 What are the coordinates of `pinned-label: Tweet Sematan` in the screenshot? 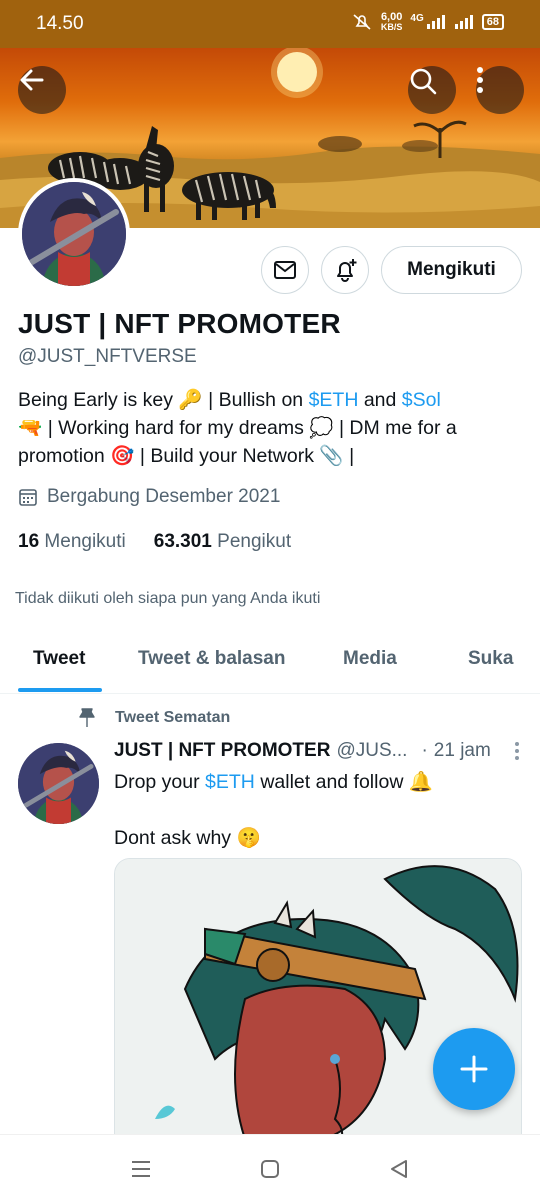 It's located at (154, 718).